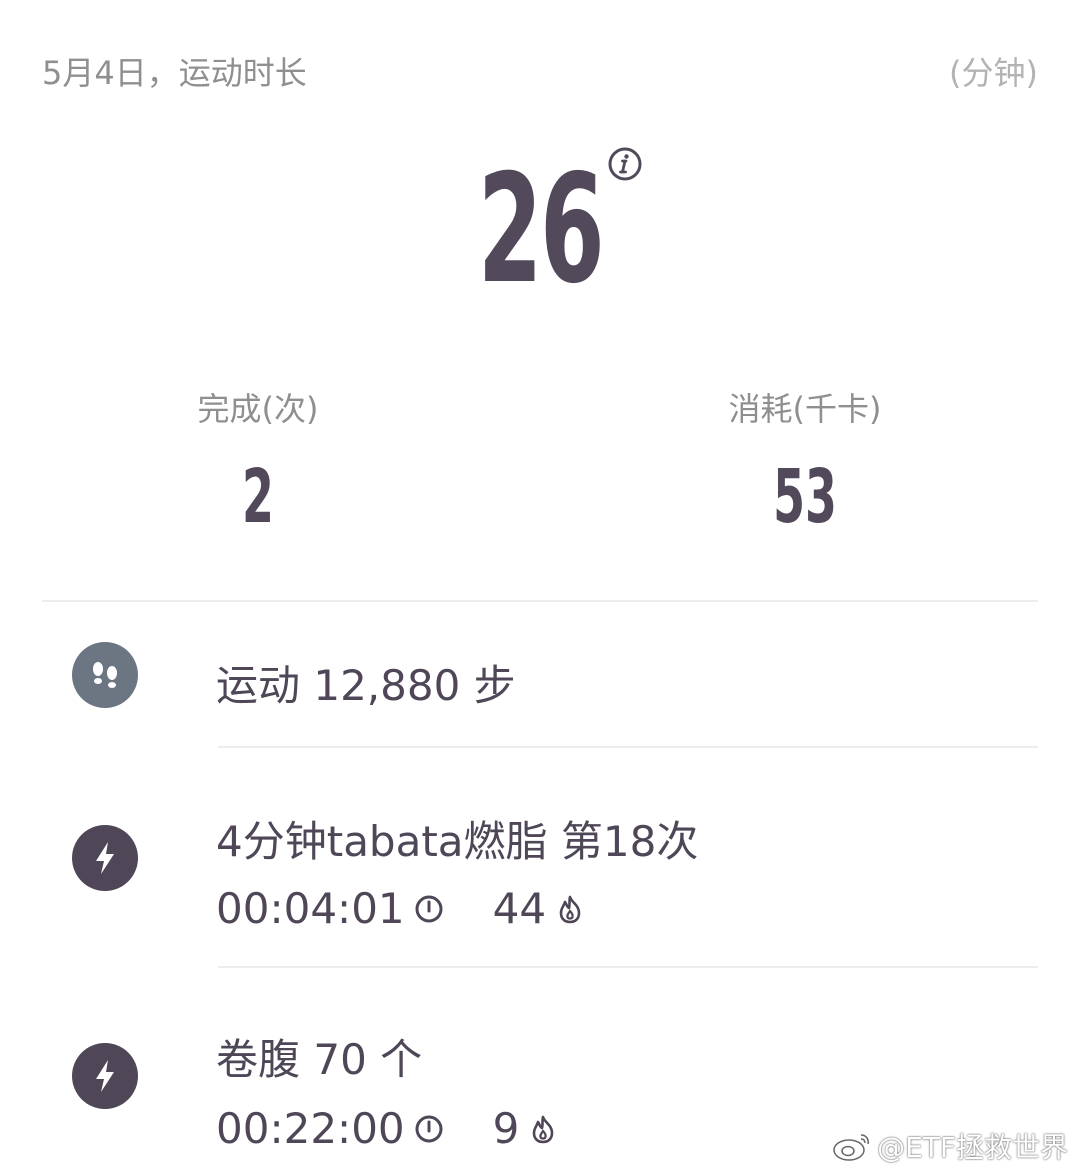 This screenshot has height=1174, width=1080. Describe the element at coordinates (805, 497) in the screenshot. I see `calories-value: 53` at that location.